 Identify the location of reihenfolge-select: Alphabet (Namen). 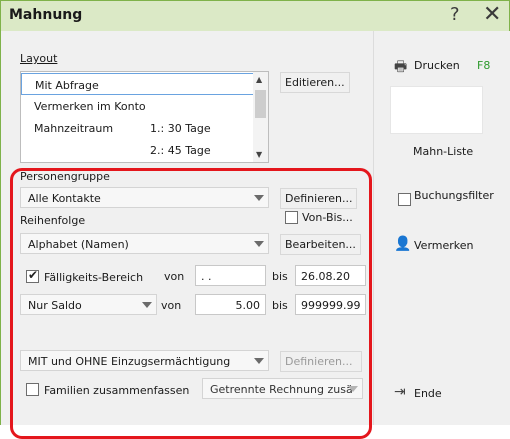
(144, 243).